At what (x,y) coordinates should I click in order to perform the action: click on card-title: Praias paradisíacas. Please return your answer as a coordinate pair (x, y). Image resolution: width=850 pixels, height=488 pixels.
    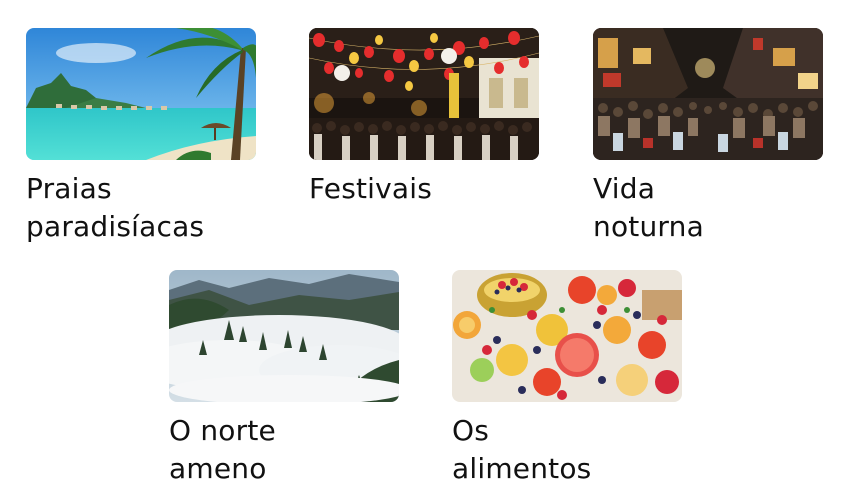
    Looking at the image, I should click on (141, 208).